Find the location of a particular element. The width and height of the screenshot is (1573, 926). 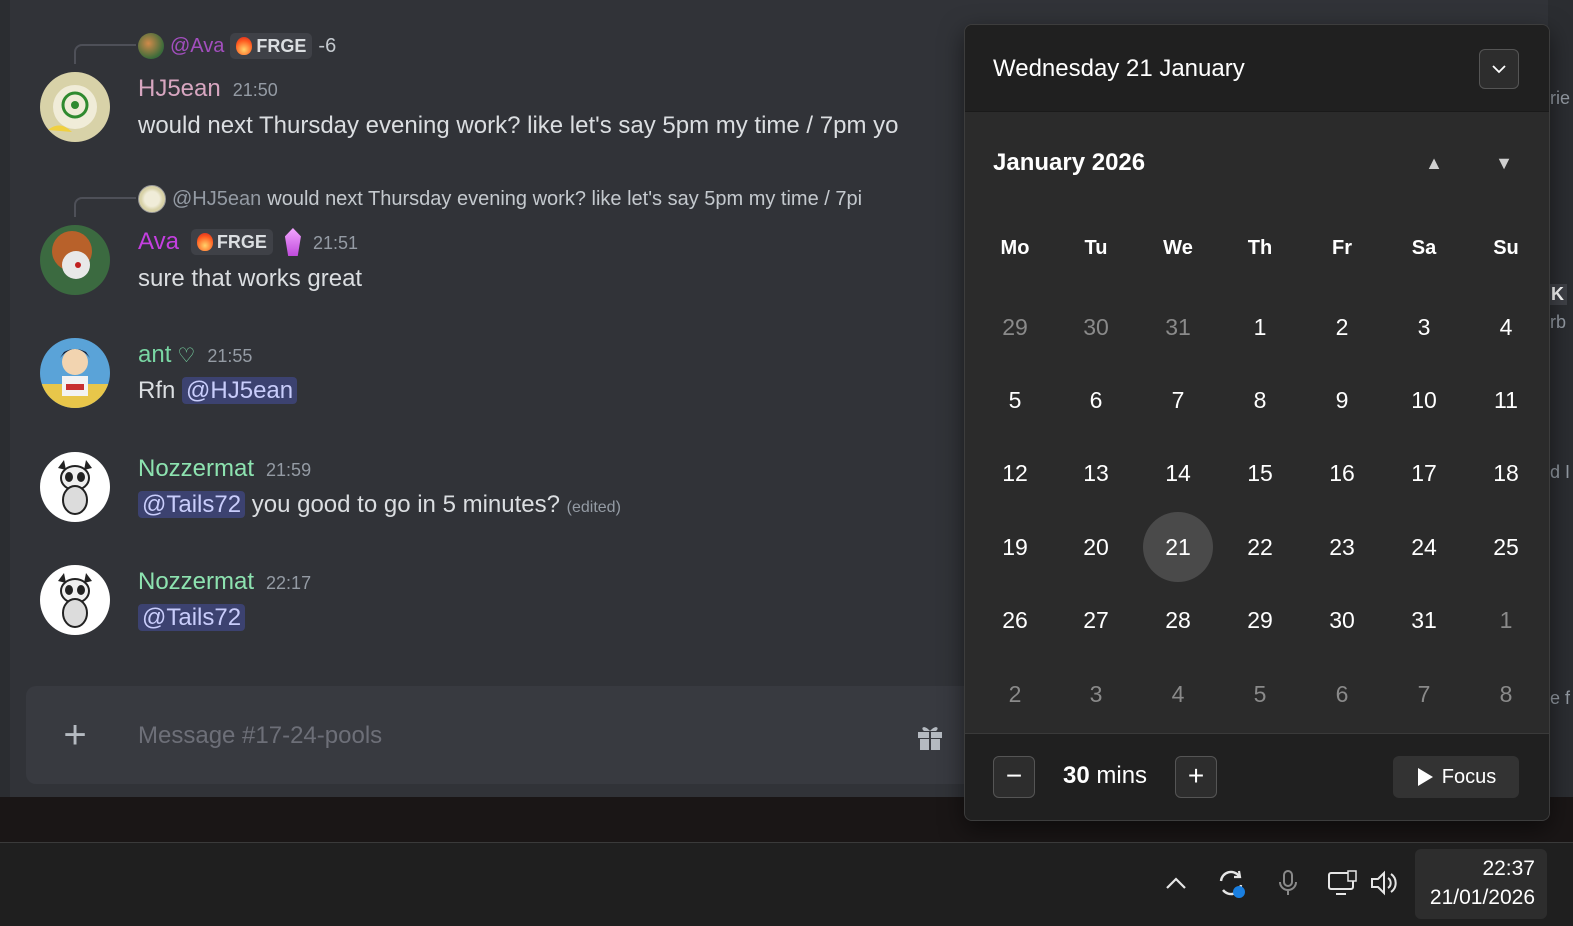

username: ant is located at coordinates (154, 355).